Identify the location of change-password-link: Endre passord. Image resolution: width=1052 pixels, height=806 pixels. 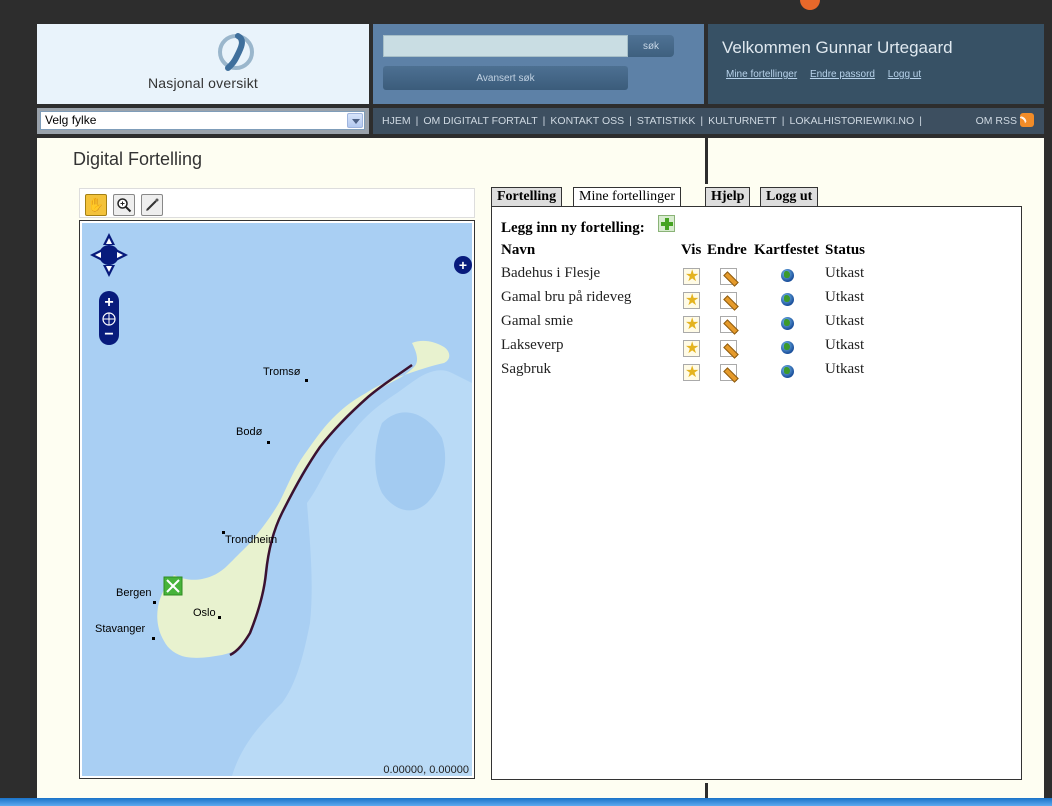
(842, 74).